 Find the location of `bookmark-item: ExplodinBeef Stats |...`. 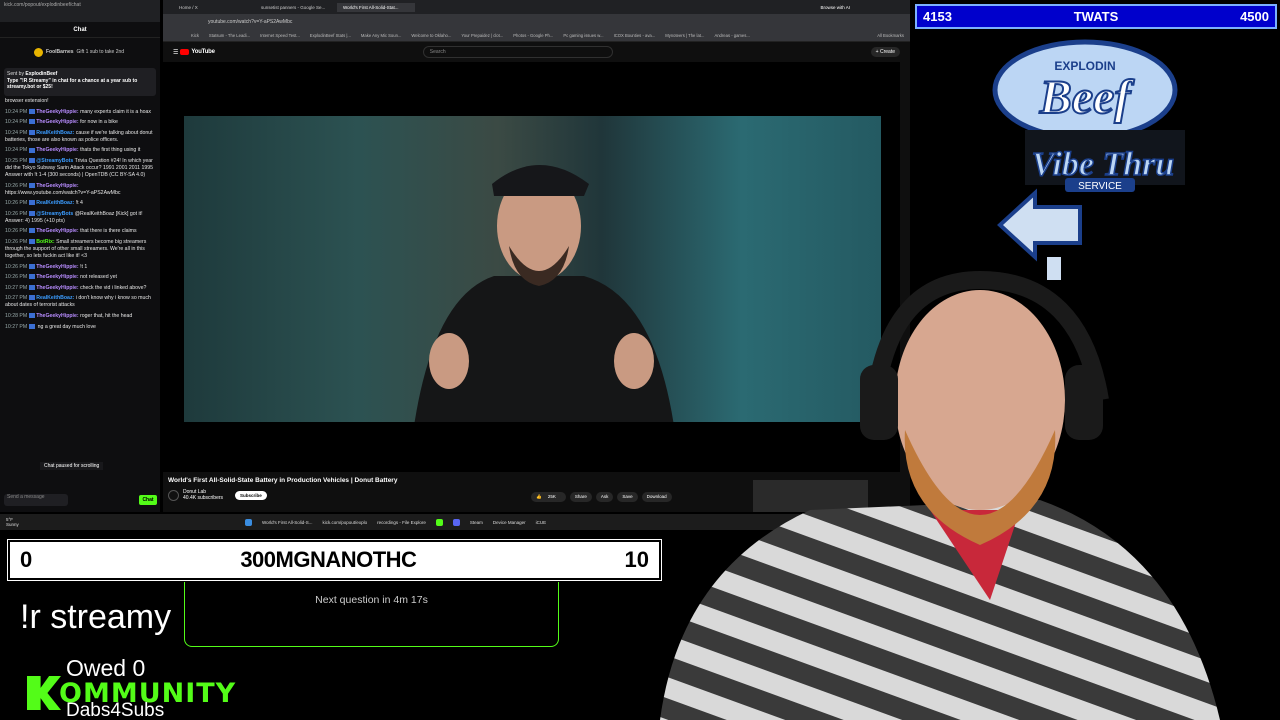

bookmark-item: ExplodinBeef Stats |... is located at coordinates (330, 35).